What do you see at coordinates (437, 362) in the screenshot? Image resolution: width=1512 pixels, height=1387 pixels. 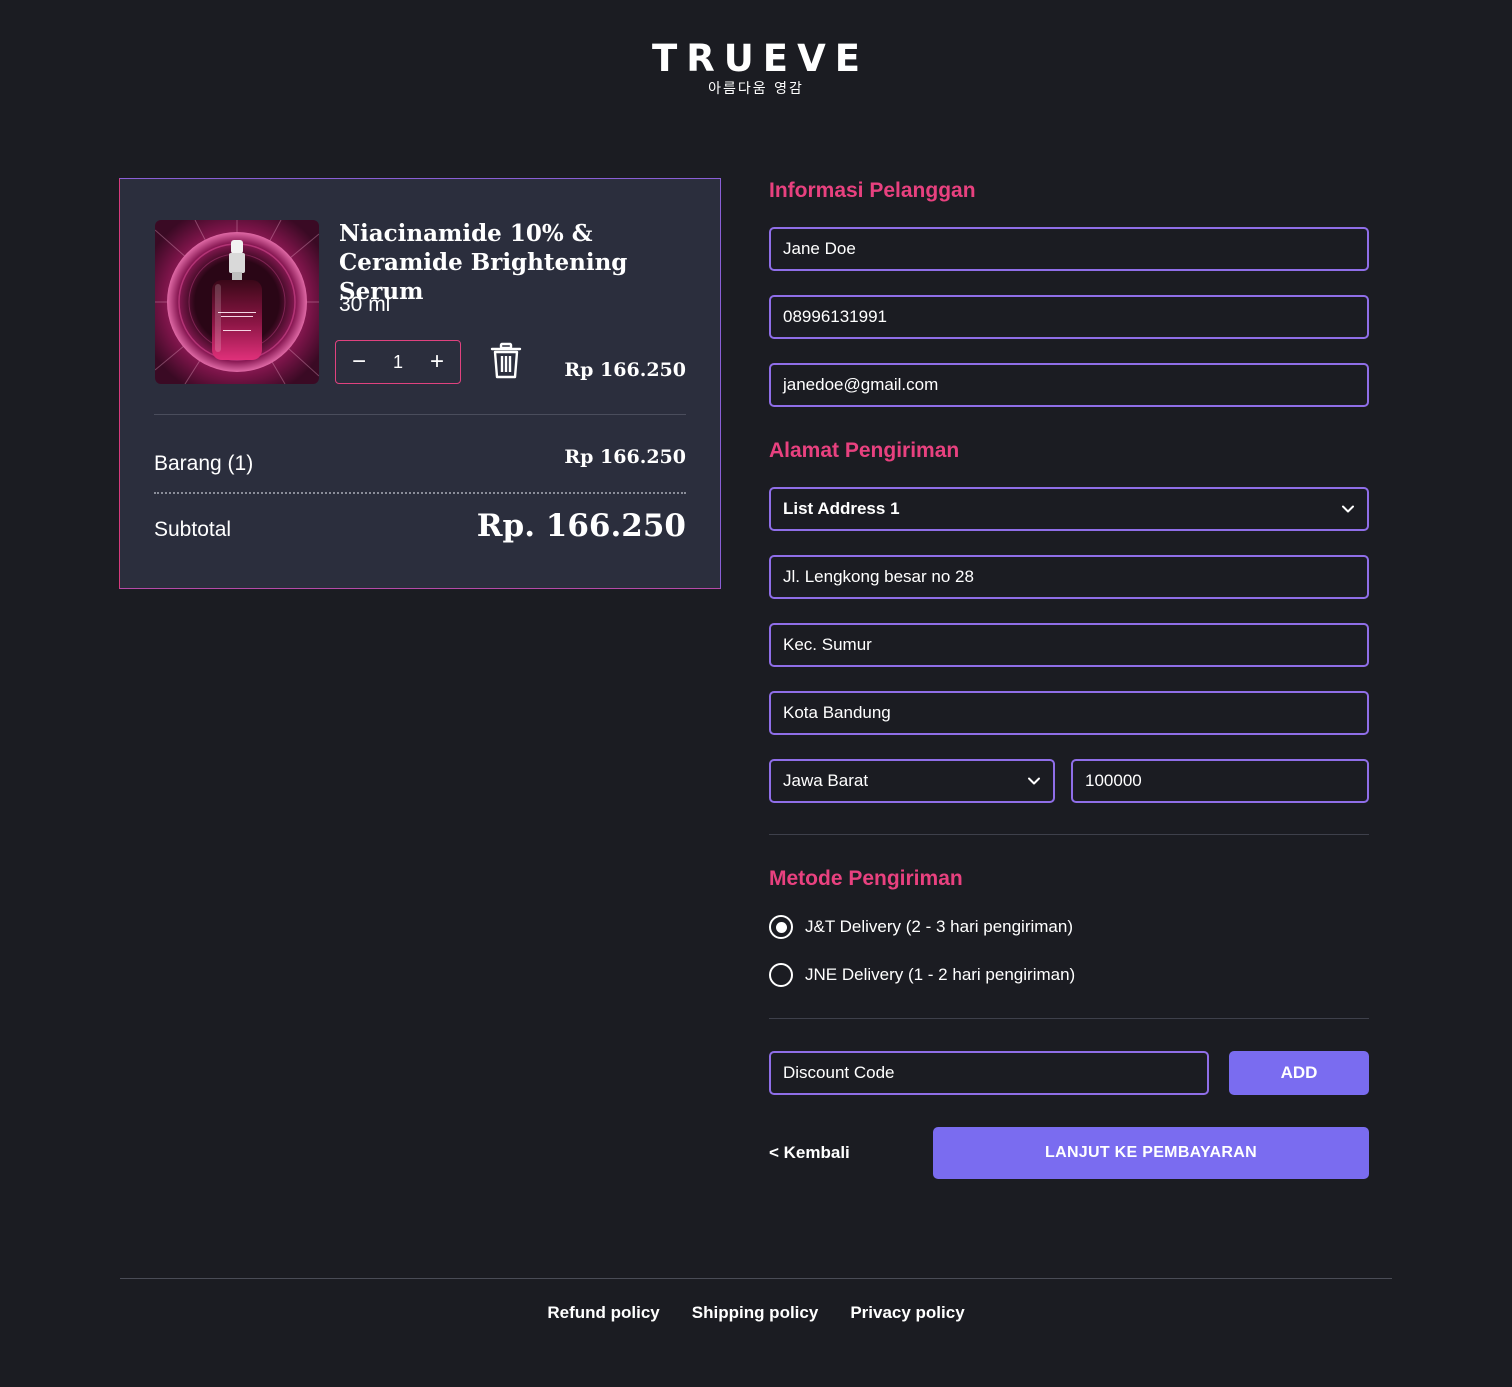 I see `increase-quantity-button: +` at bounding box center [437, 362].